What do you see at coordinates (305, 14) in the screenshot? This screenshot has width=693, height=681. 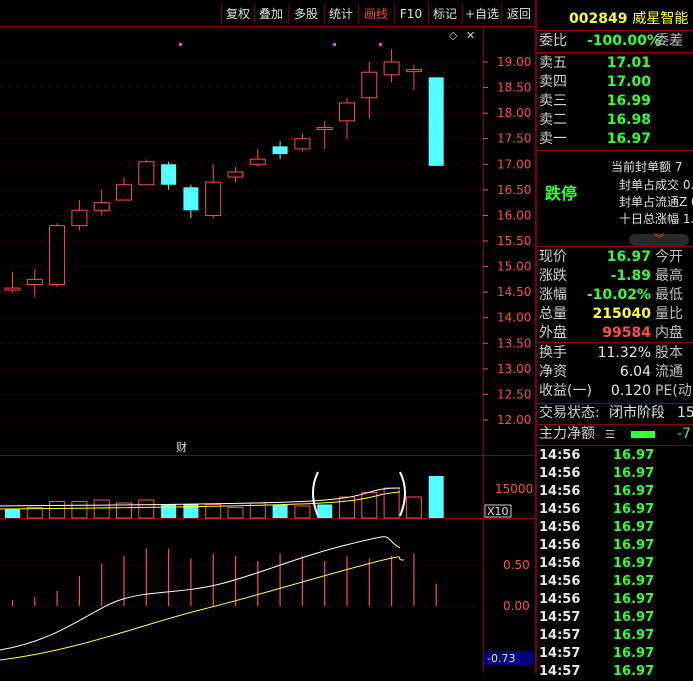 I see `toolbar-duogu-button: 多股` at bounding box center [305, 14].